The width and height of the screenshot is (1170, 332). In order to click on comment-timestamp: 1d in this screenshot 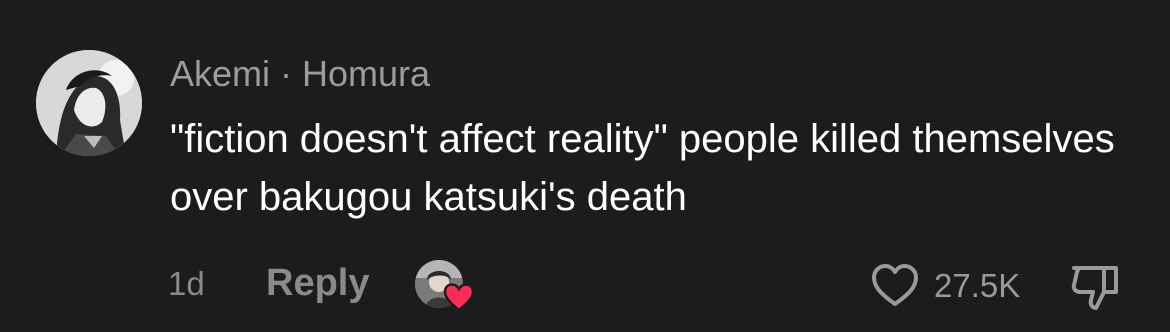, I will do `click(186, 283)`.